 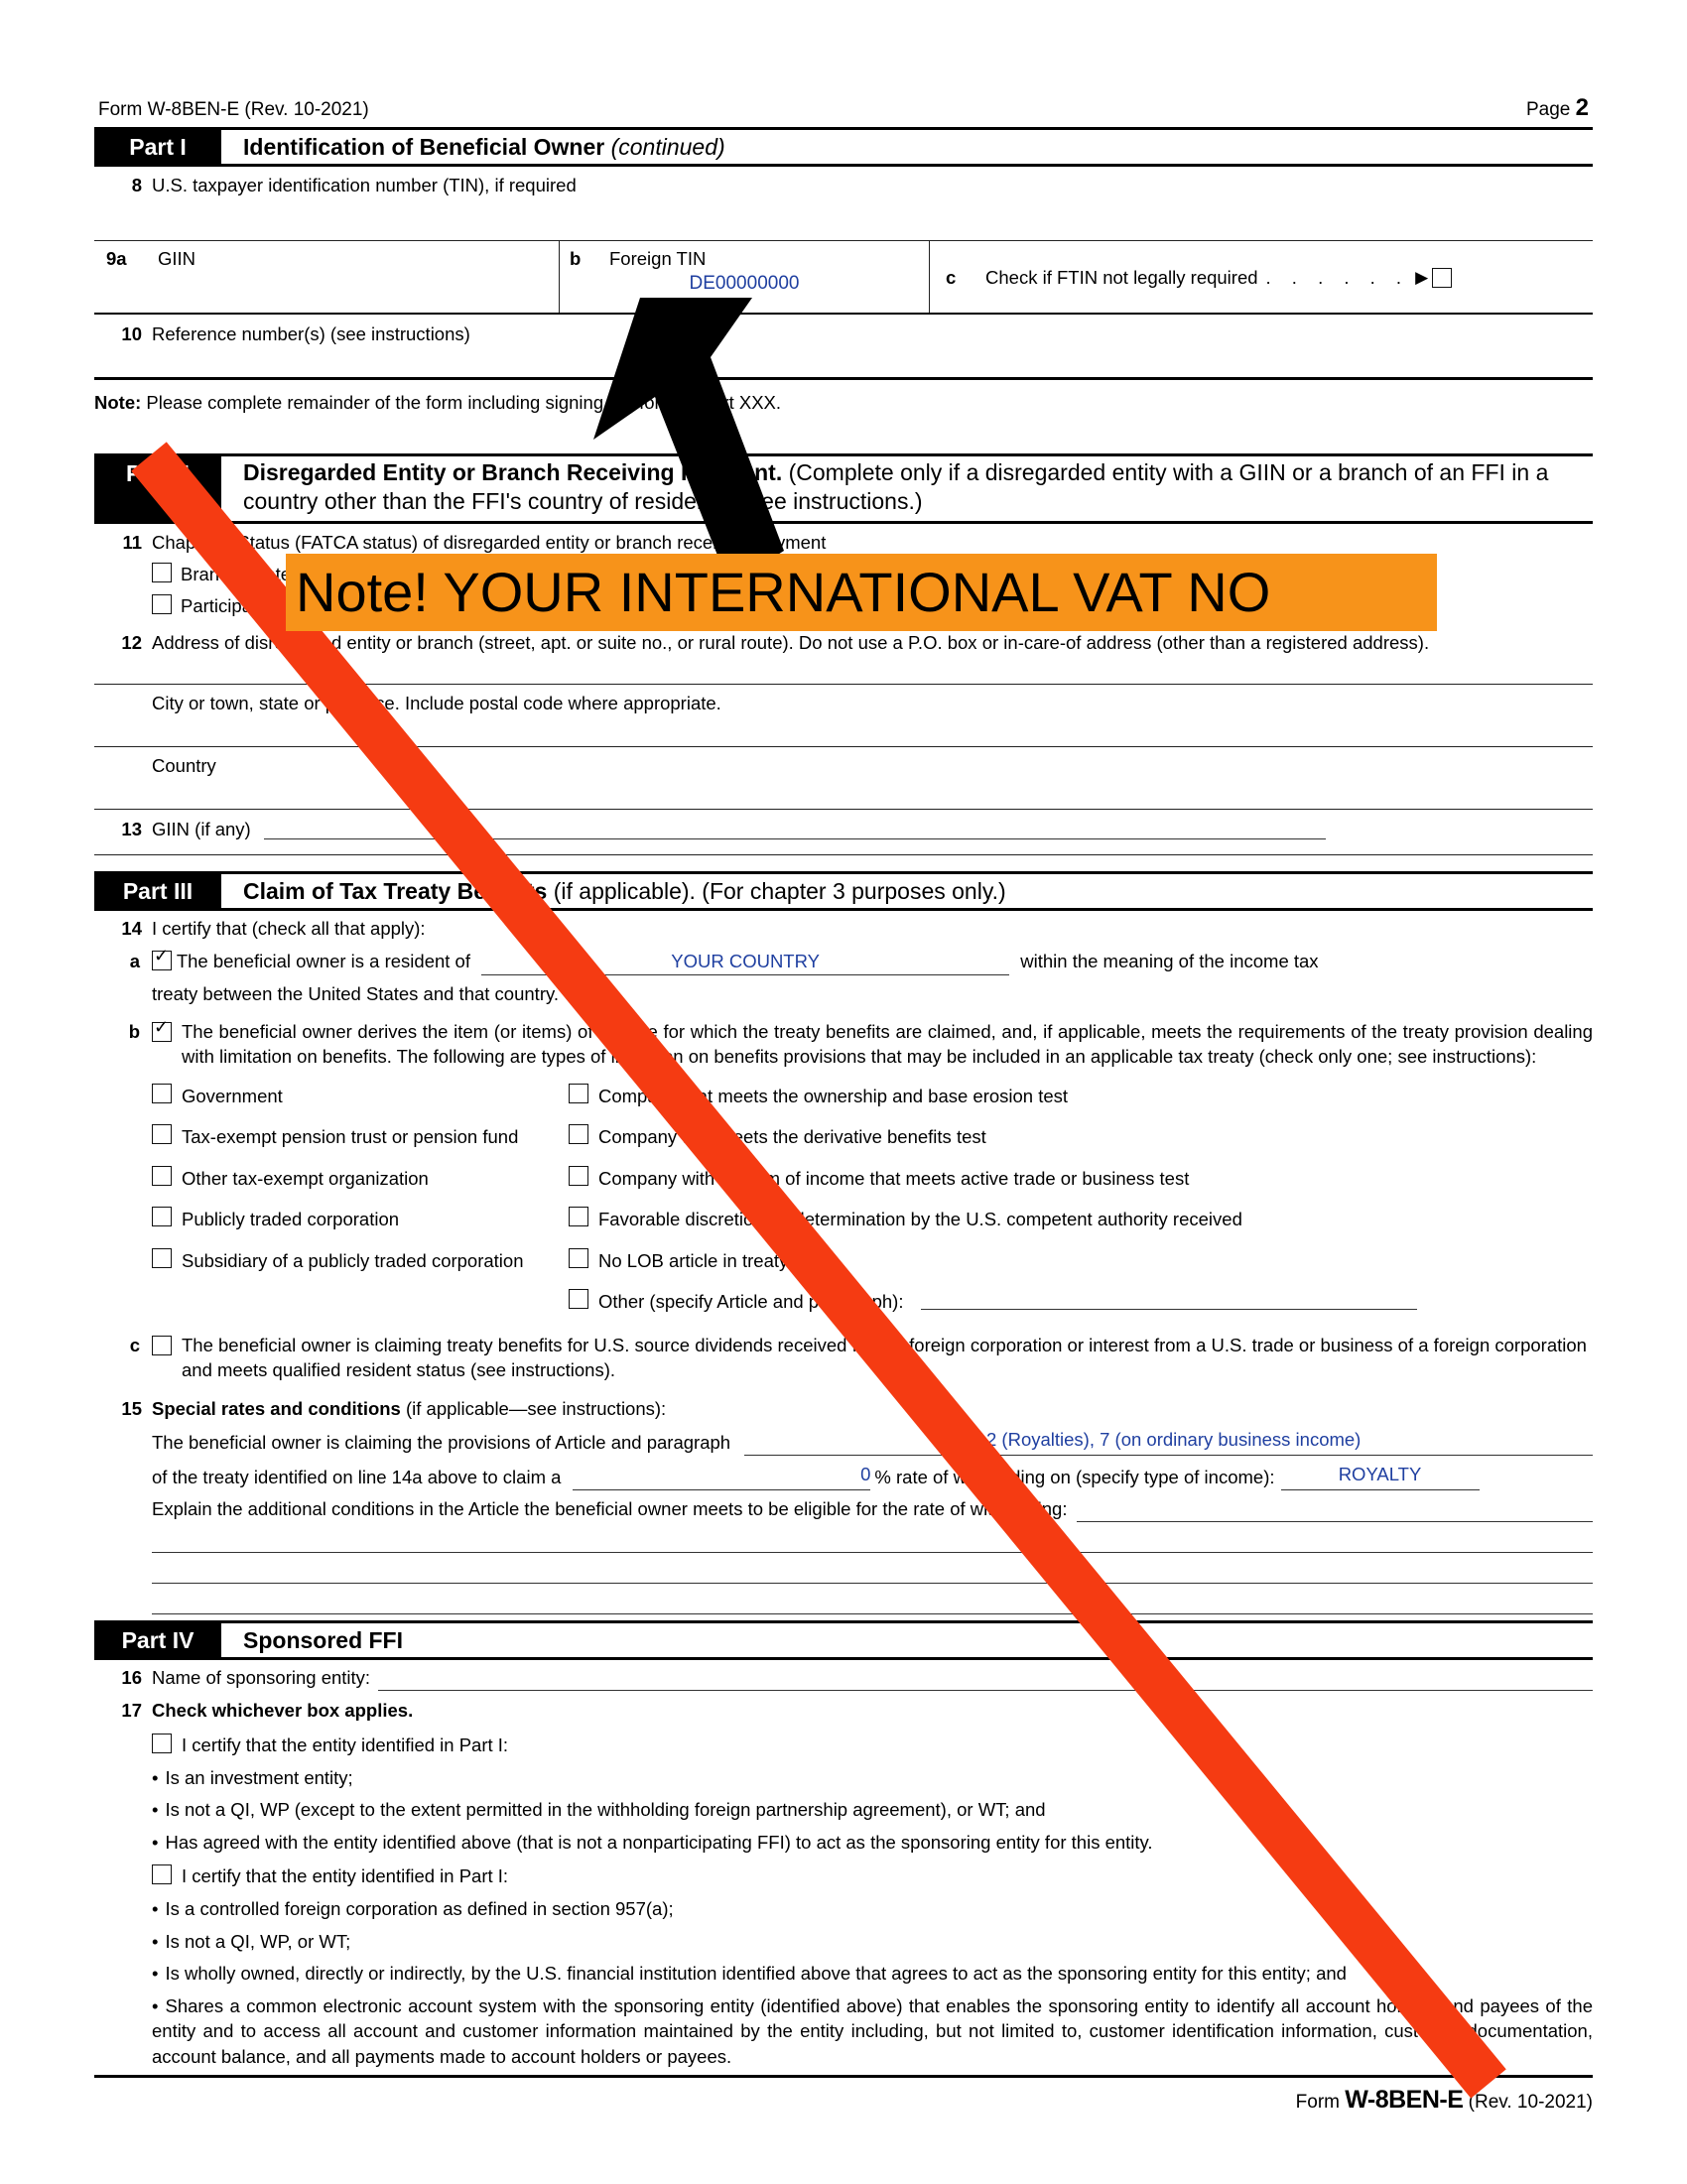 What do you see at coordinates (162, 1175) in the screenshot?
I see `checkbox-lob-other-tax-exempt` at bounding box center [162, 1175].